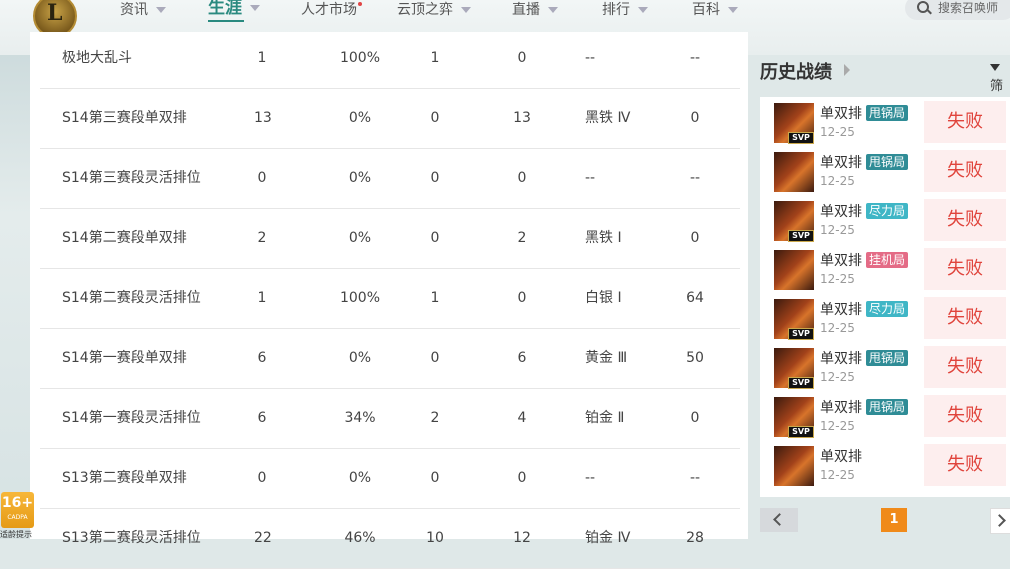 The height and width of the screenshot is (569, 1010). Describe the element at coordinates (390, 358) in the screenshot. I see `table-row: S14第一赛段单双排 6 0% 0 6 黄金 Ⅲ 50` at that location.